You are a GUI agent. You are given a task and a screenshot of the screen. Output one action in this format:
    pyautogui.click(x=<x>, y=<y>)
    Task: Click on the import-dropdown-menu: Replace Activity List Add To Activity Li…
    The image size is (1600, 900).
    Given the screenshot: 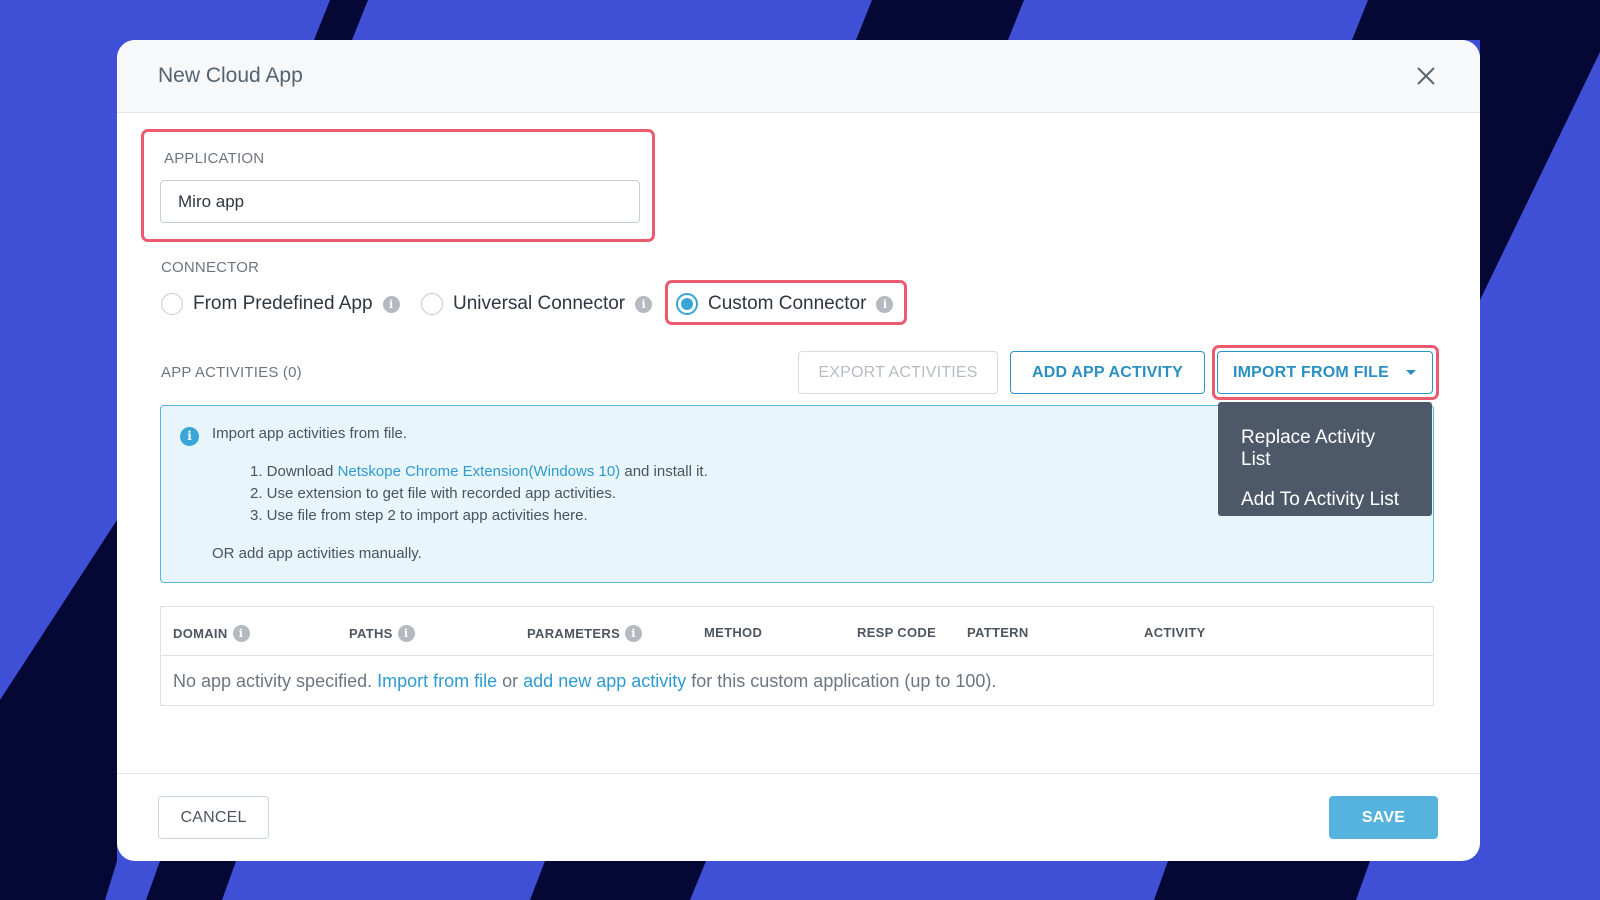 What is the action you would take?
    pyautogui.click(x=1325, y=459)
    